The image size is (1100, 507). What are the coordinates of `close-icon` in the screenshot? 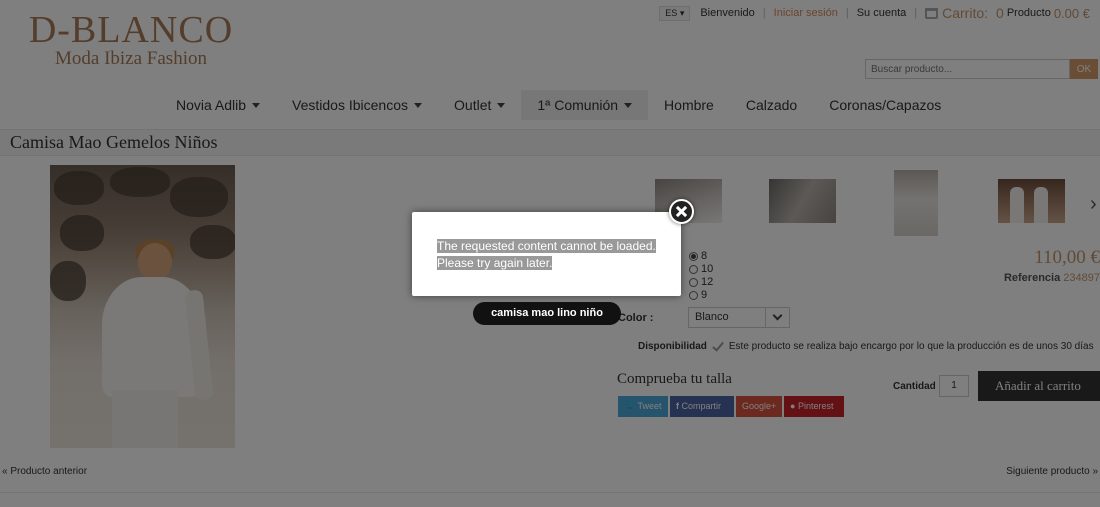 It's located at (681, 211).